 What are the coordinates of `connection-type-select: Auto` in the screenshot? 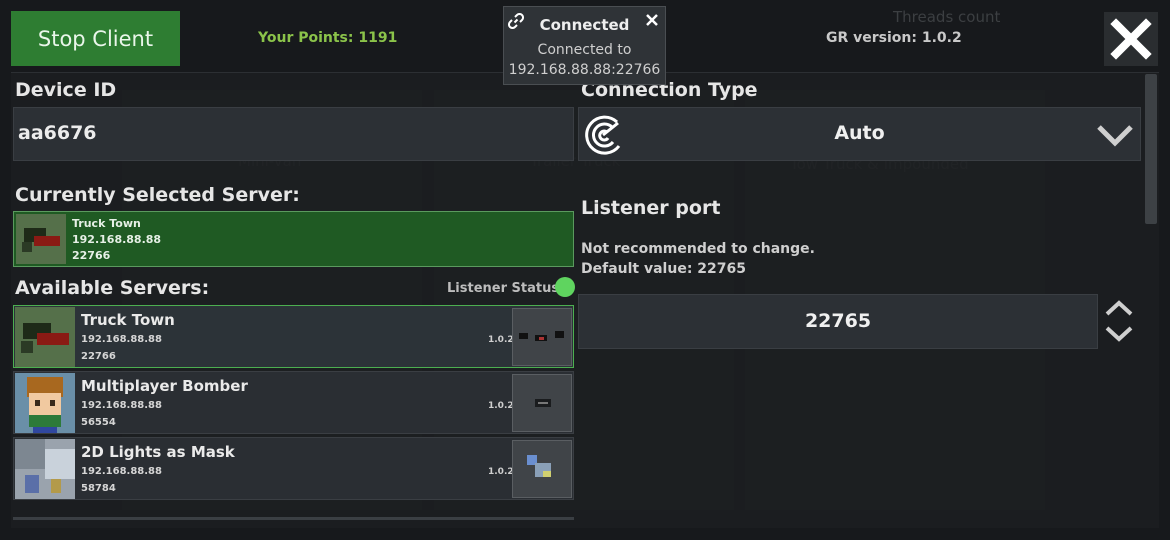 It's located at (859, 134).